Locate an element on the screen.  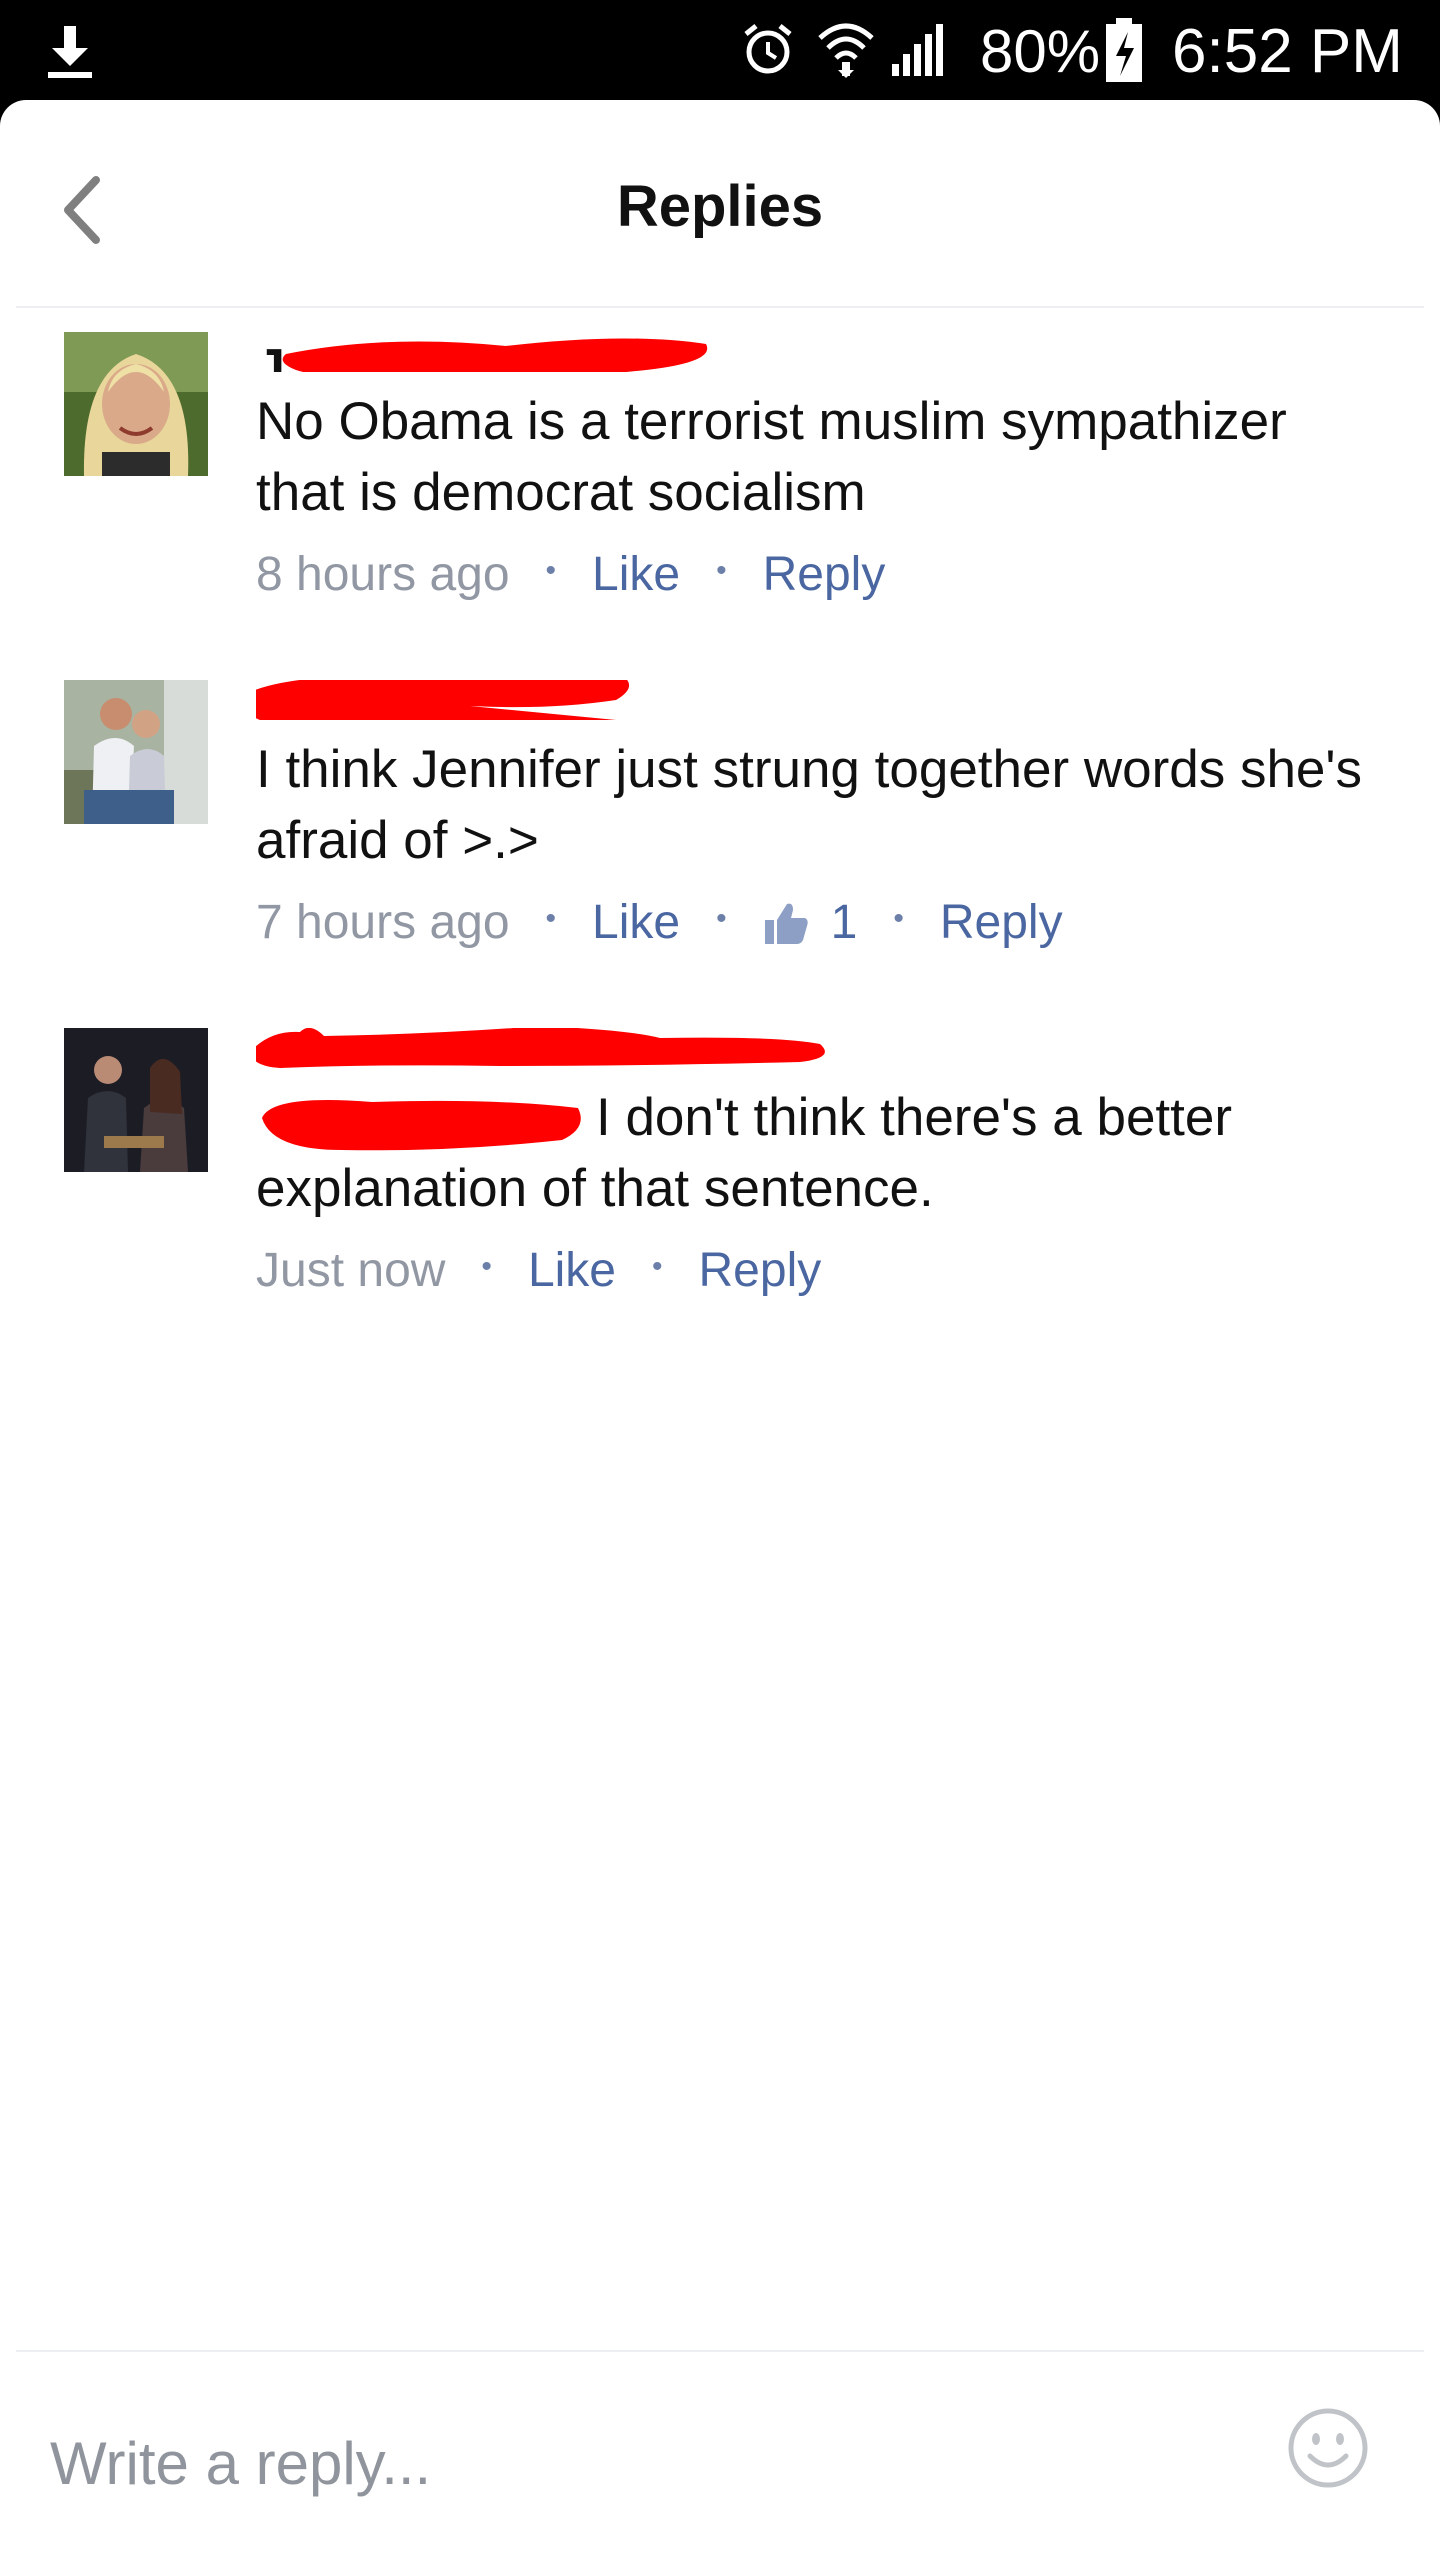
reply-input is located at coordinates (640, 2463).